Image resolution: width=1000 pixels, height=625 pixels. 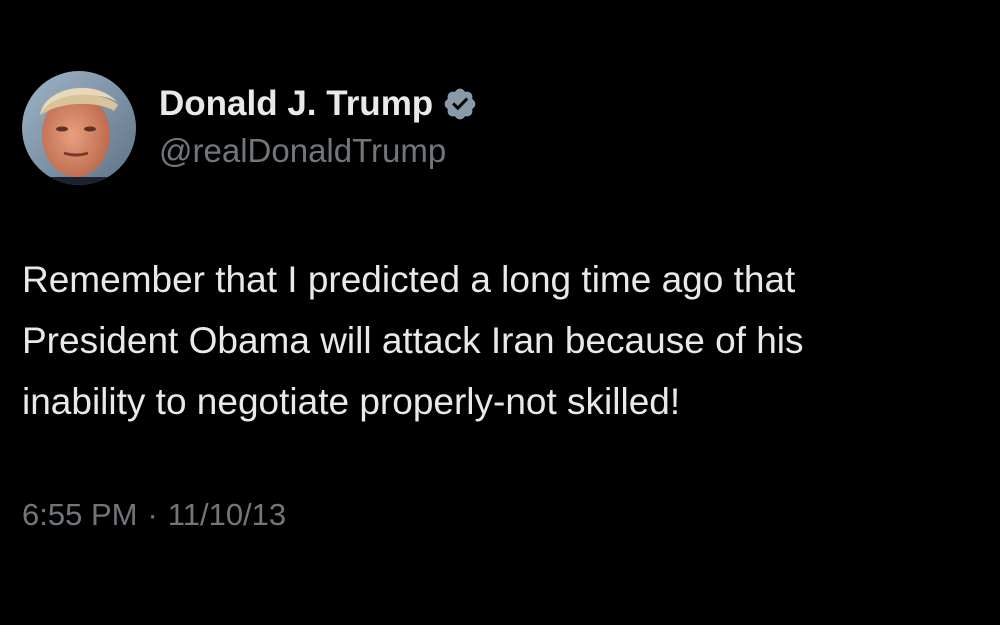 What do you see at coordinates (80, 514) in the screenshot?
I see `tweet-time: 6:55 PM` at bounding box center [80, 514].